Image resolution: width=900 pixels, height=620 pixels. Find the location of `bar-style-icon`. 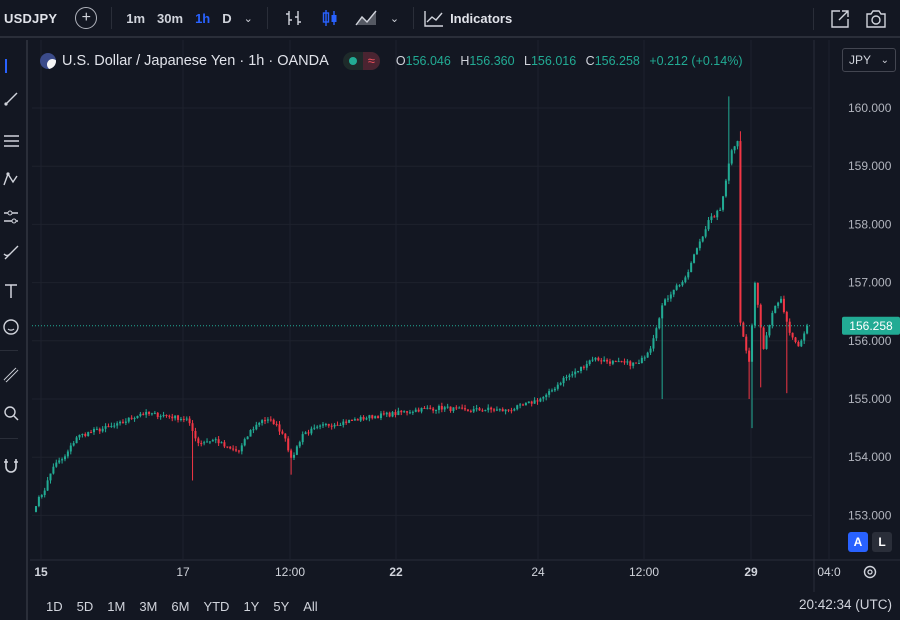

bar-style-icon is located at coordinates (294, 18).